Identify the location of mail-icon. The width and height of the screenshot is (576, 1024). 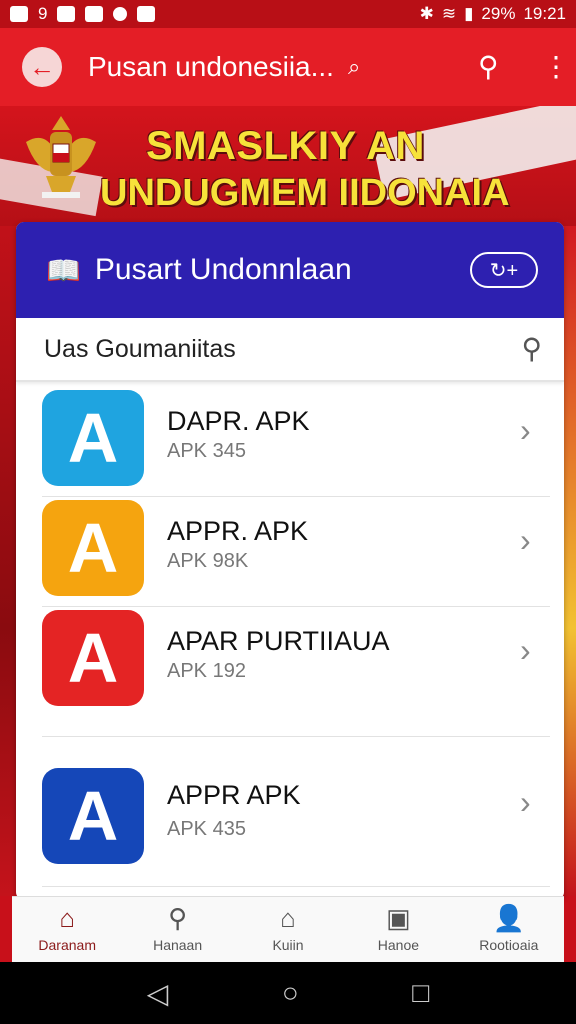
(94, 14).